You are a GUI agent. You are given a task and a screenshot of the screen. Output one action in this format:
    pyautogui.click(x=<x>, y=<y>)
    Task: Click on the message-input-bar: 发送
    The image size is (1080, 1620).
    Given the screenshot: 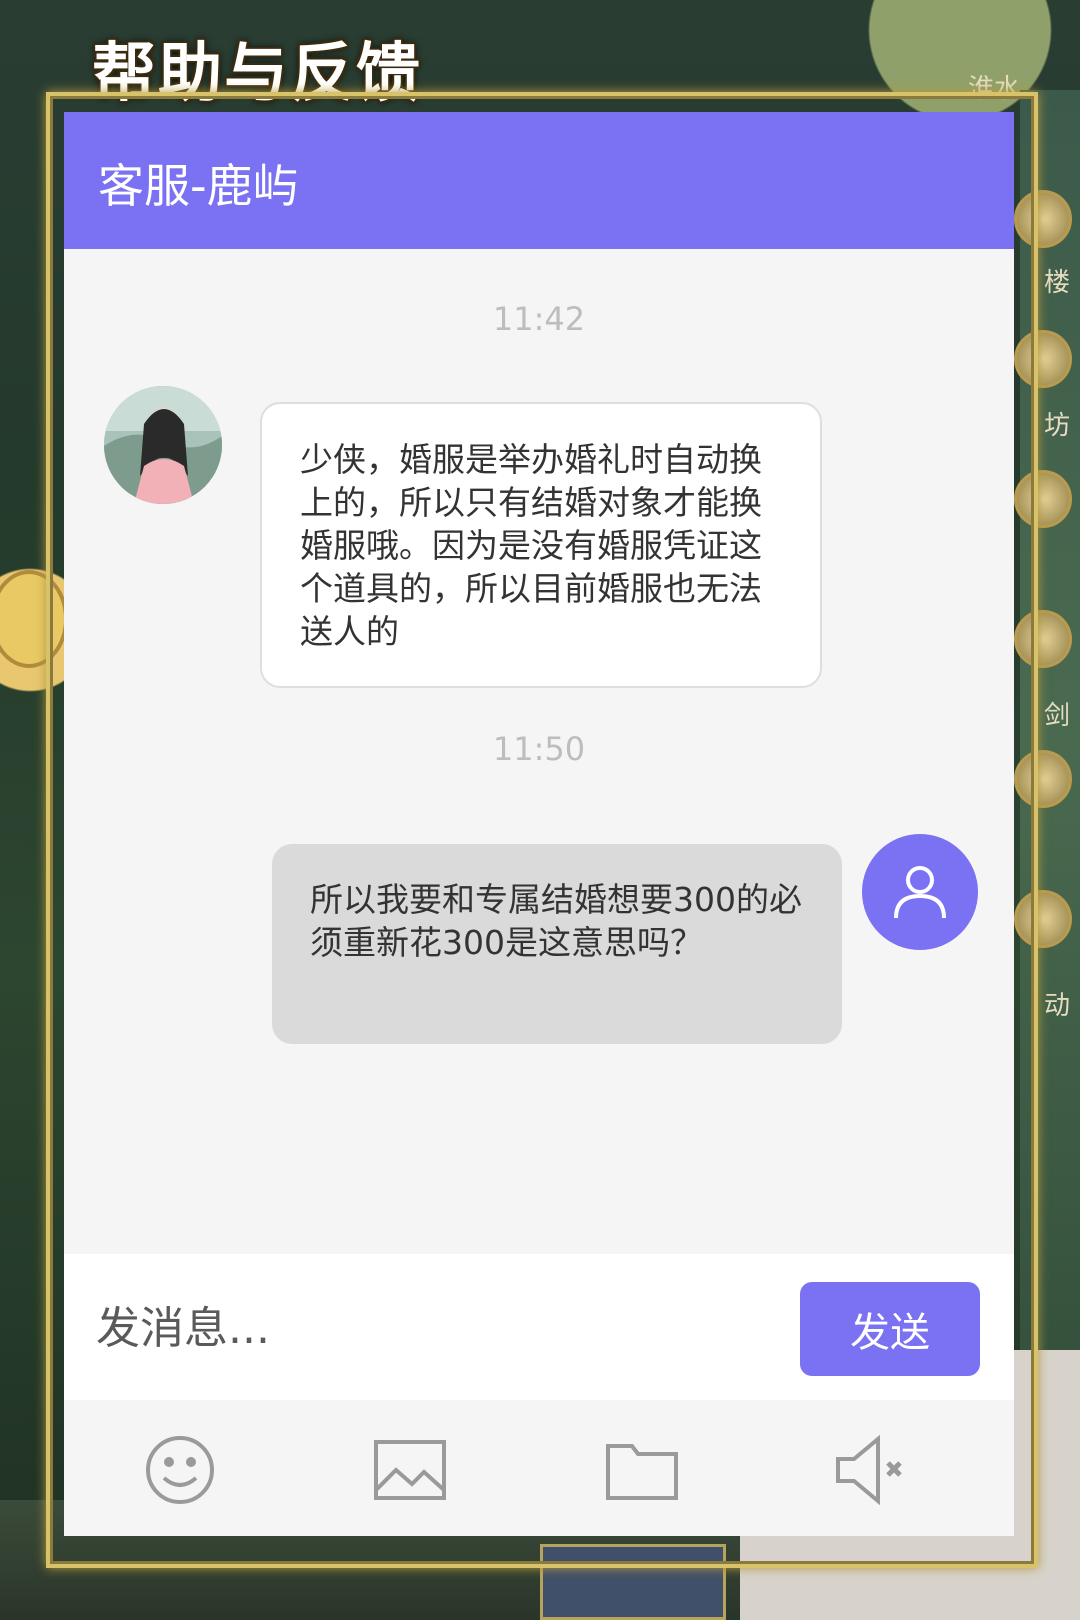 What is the action you would take?
    pyautogui.click(x=539, y=1327)
    